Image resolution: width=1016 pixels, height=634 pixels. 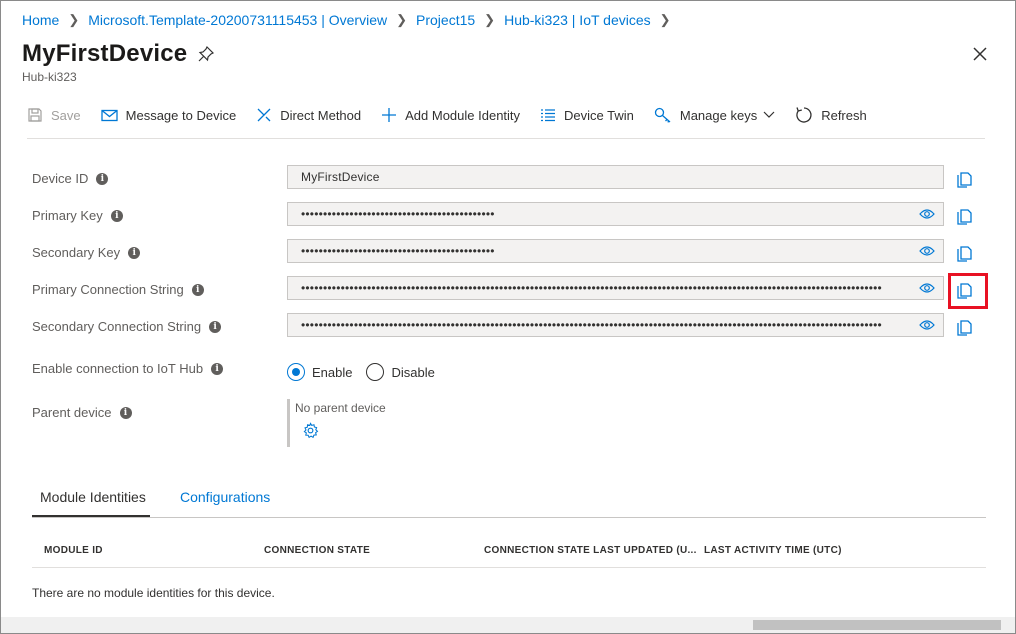 I want to click on save-icon, so click(x=35, y=115).